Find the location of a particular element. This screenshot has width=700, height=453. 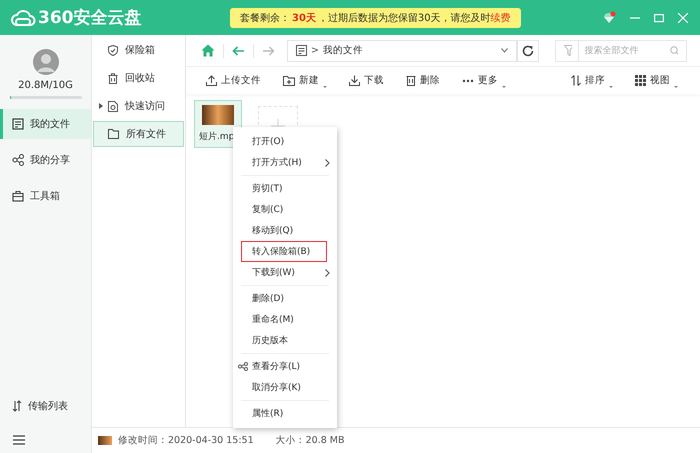

banner-days: 30天 is located at coordinates (304, 17).